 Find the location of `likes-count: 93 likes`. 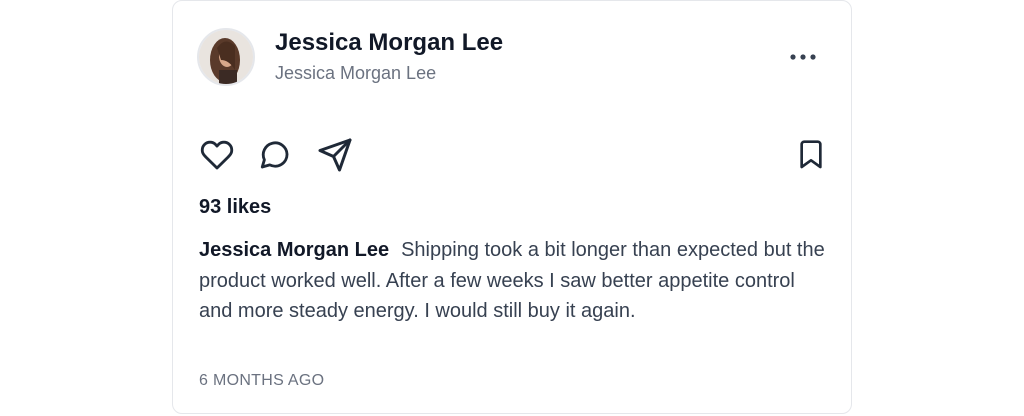

likes-count: 93 likes is located at coordinates (235, 207).